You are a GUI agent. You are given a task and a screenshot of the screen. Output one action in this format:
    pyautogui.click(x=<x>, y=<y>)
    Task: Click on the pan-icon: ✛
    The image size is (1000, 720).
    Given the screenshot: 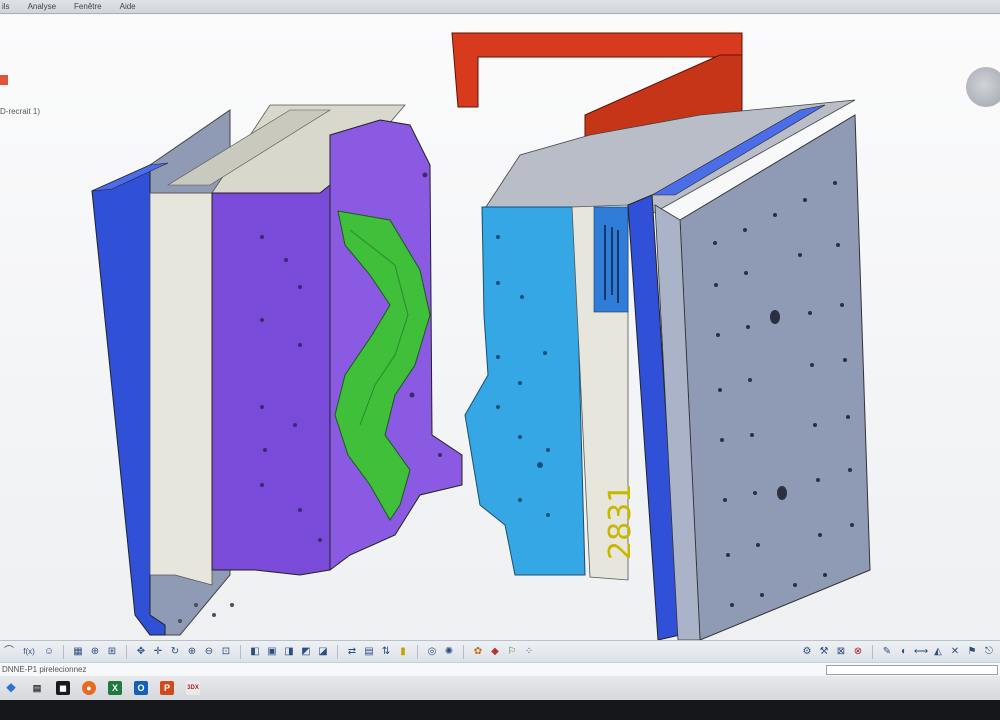 What is the action you would take?
    pyautogui.click(x=158, y=652)
    